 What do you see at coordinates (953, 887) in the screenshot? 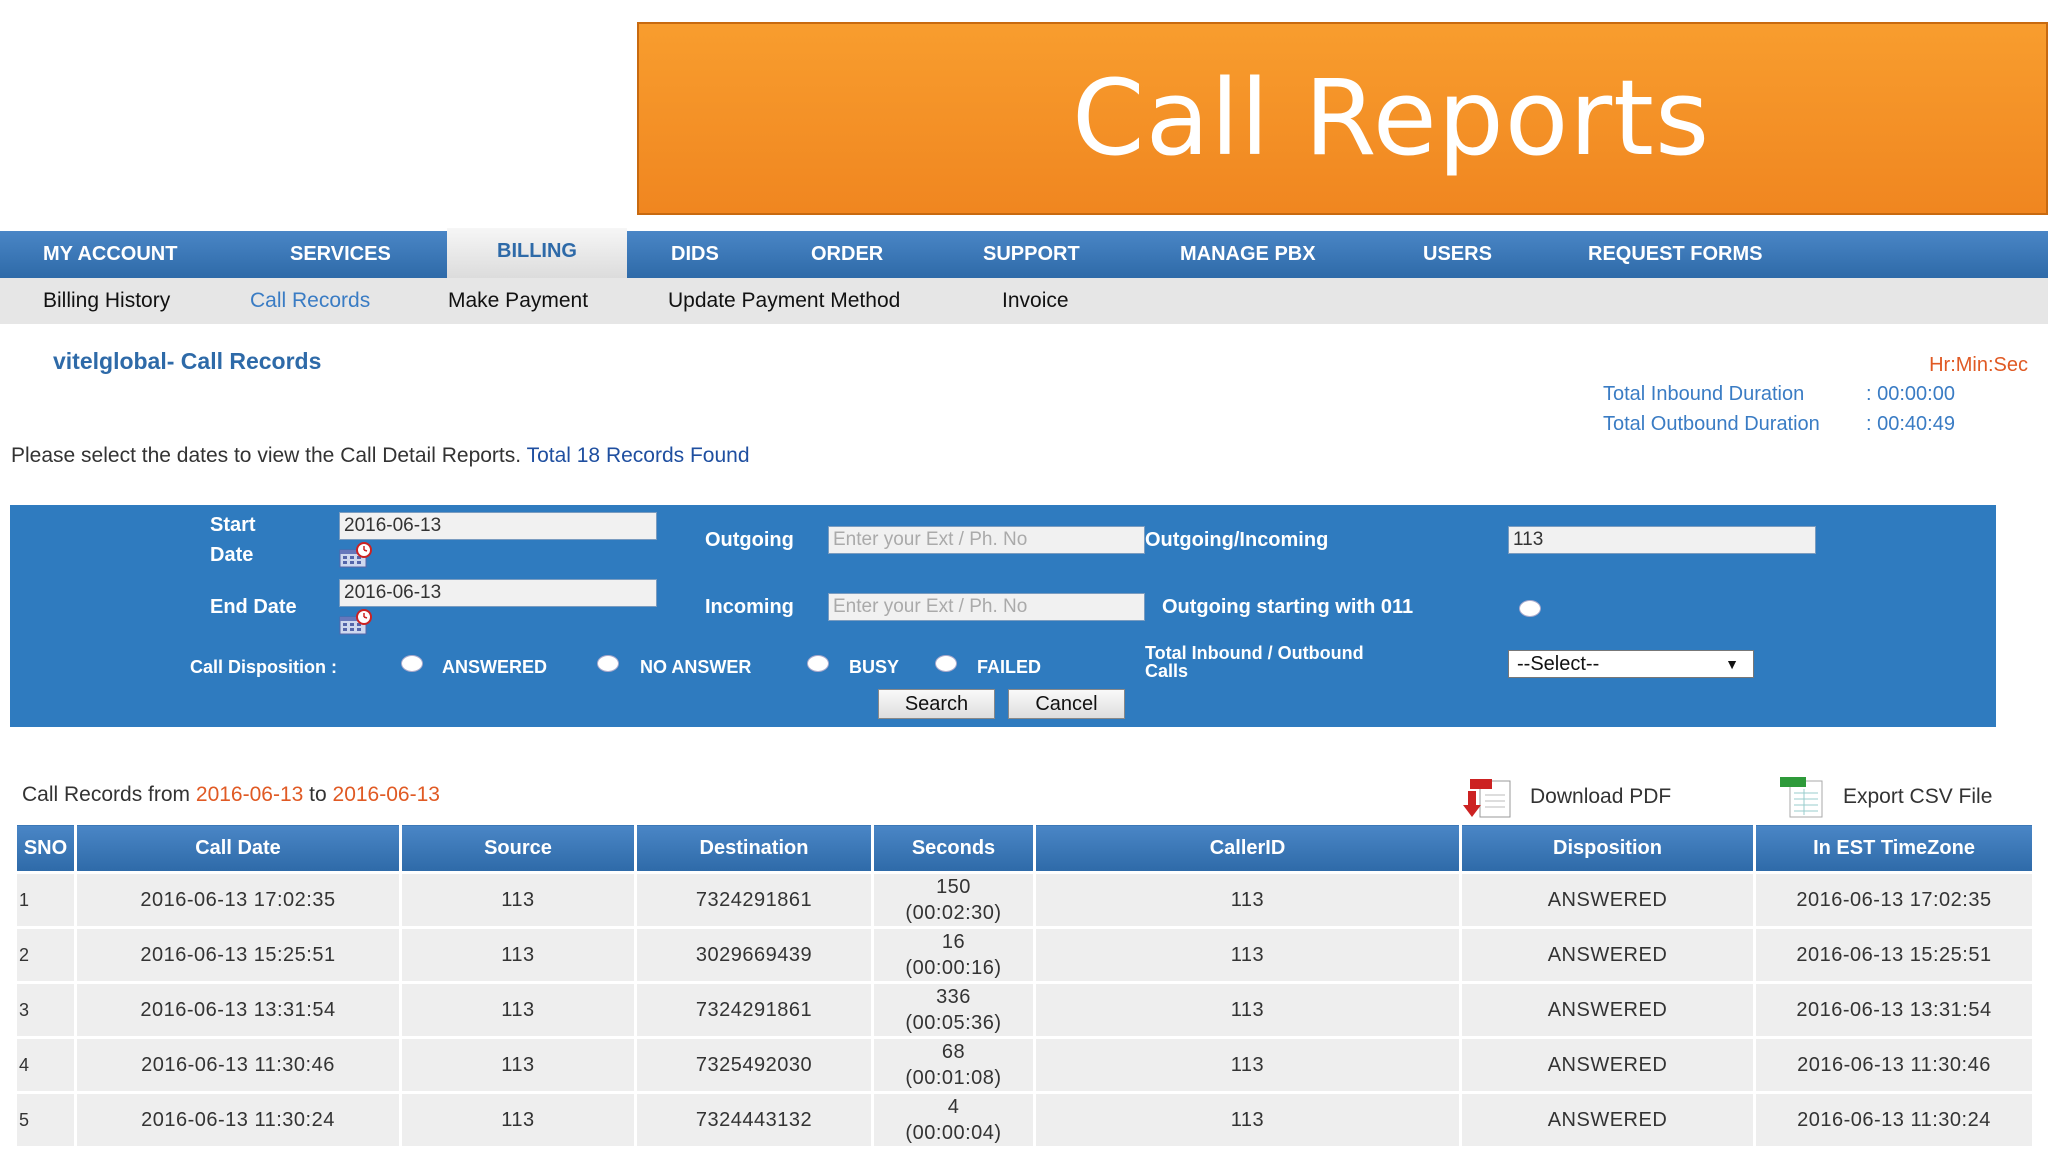
I see `seconds-value: 150` at bounding box center [953, 887].